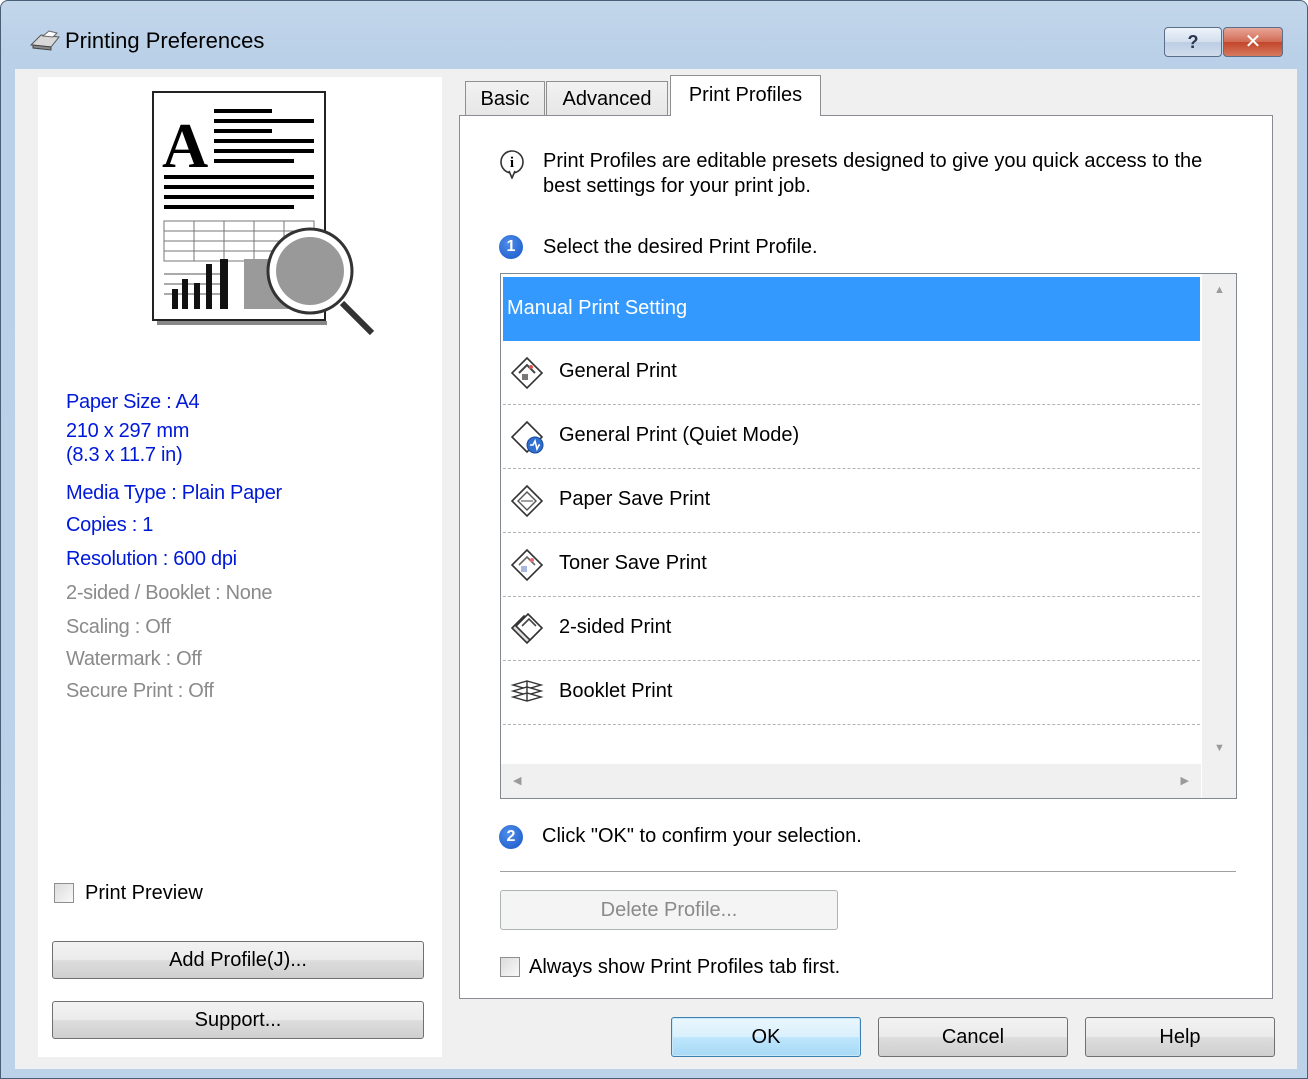 This screenshot has width=1308, height=1079. I want to click on print-preview-label: Print Preview, so click(144, 893).